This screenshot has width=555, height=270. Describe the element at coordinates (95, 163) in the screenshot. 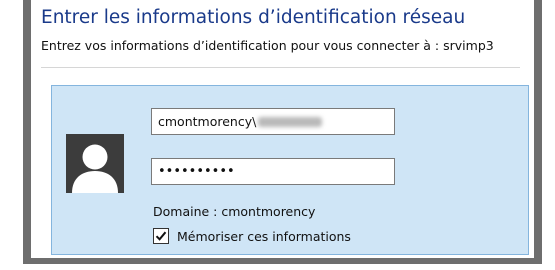

I see `user-avatar-icon` at that location.